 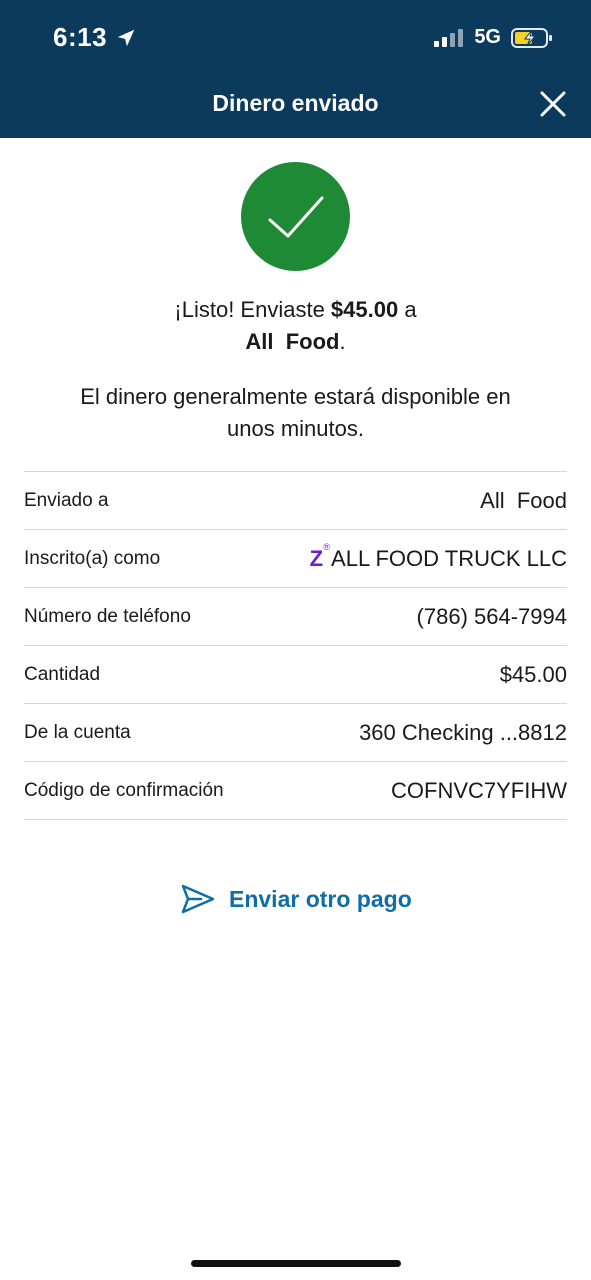 What do you see at coordinates (80, 37) in the screenshot?
I see `clock-text: 6:13` at bounding box center [80, 37].